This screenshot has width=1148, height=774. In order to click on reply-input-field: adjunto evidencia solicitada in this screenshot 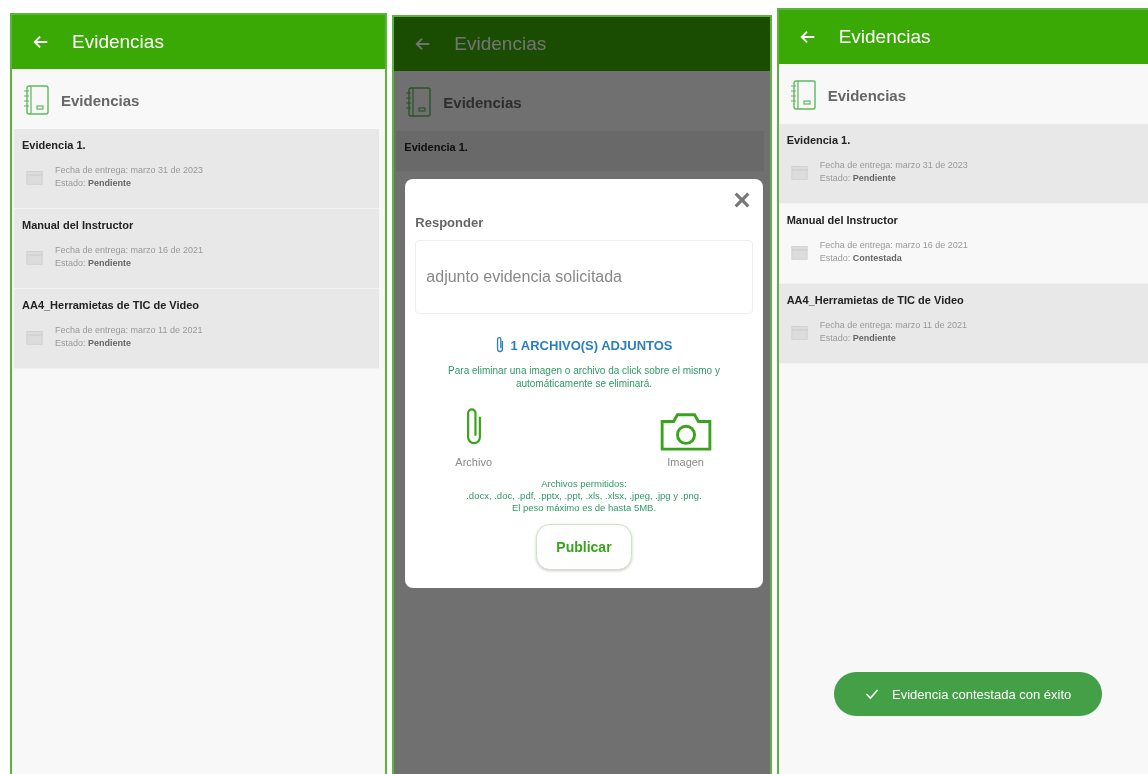, I will do `click(584, 277)`.